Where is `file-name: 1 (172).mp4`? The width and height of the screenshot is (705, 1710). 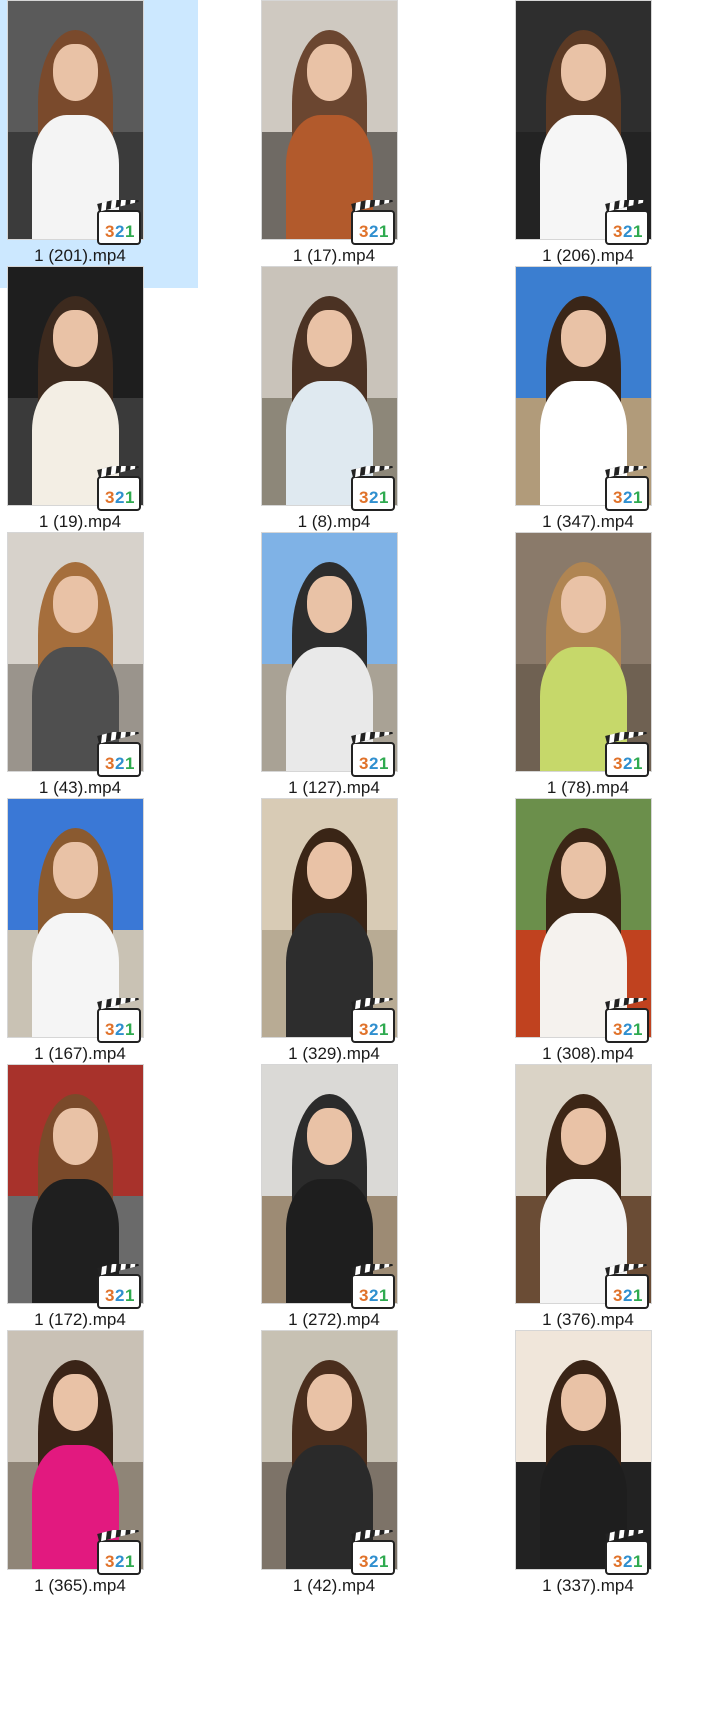 file-name: 1 (172).mp4 is located at coordinates (80, 1319).